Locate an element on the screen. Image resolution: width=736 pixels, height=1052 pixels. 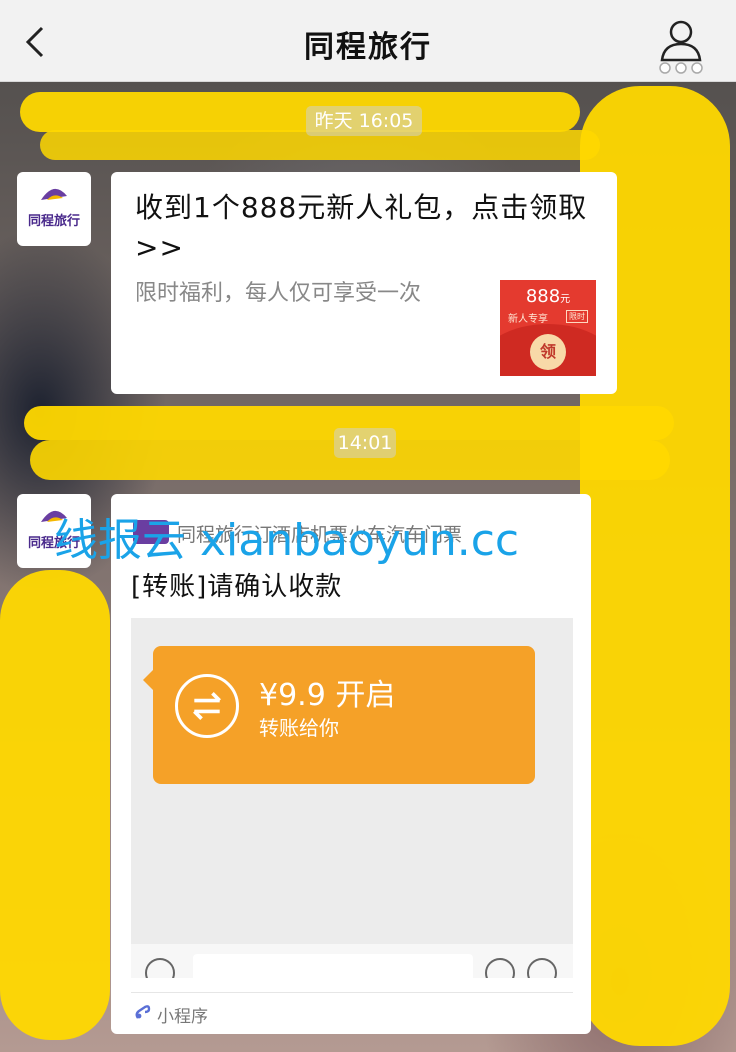
divider is located at coordinates (352, 992).